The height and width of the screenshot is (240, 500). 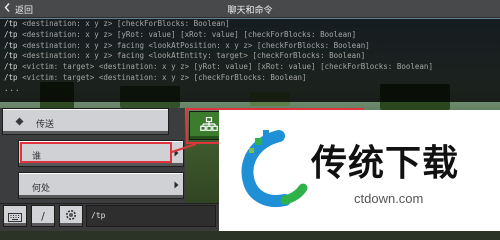 What do you see at coordinates (37, 157) in the screenshot?
I see `who-label: 谁` at bounding box center [37, 157].